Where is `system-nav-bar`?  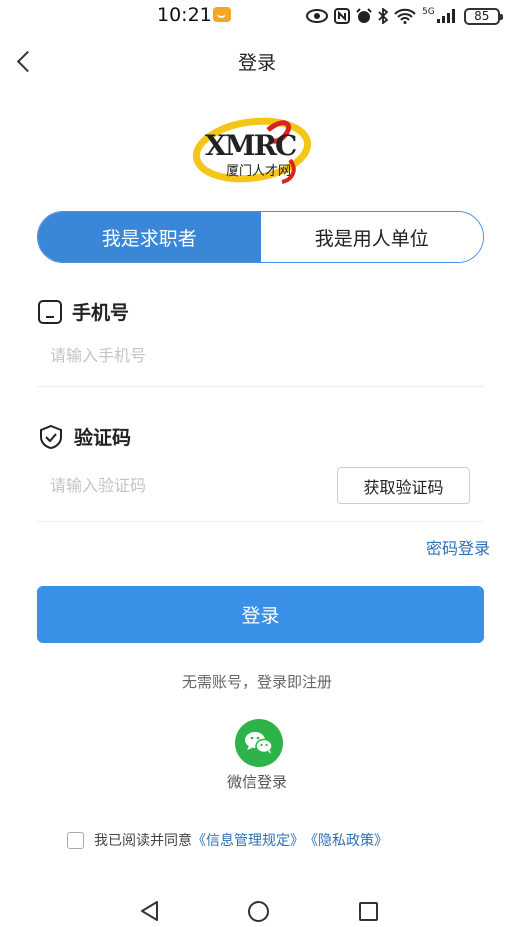 system-nav-bar is located at coordinates (257, 907).